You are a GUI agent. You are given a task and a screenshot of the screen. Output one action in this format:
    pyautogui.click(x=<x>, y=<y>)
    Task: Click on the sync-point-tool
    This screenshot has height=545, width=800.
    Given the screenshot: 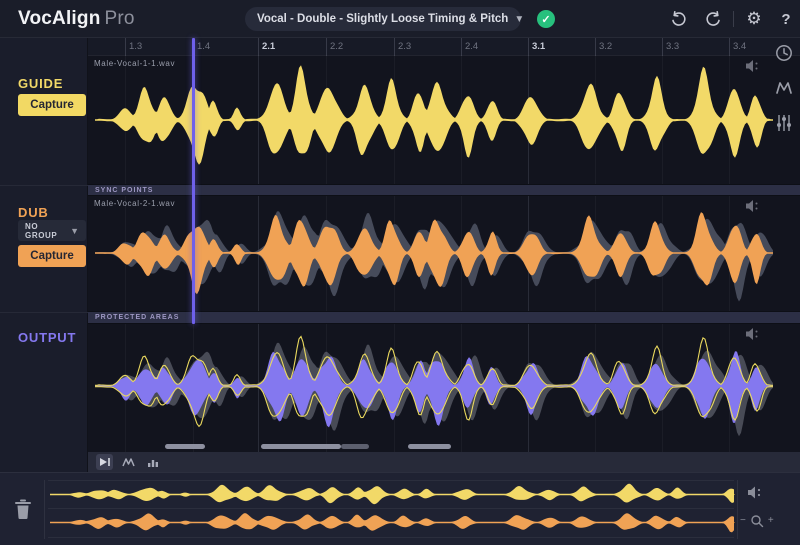 What is the action you would take?
    pyautogui.click(x=128, y=462)
    